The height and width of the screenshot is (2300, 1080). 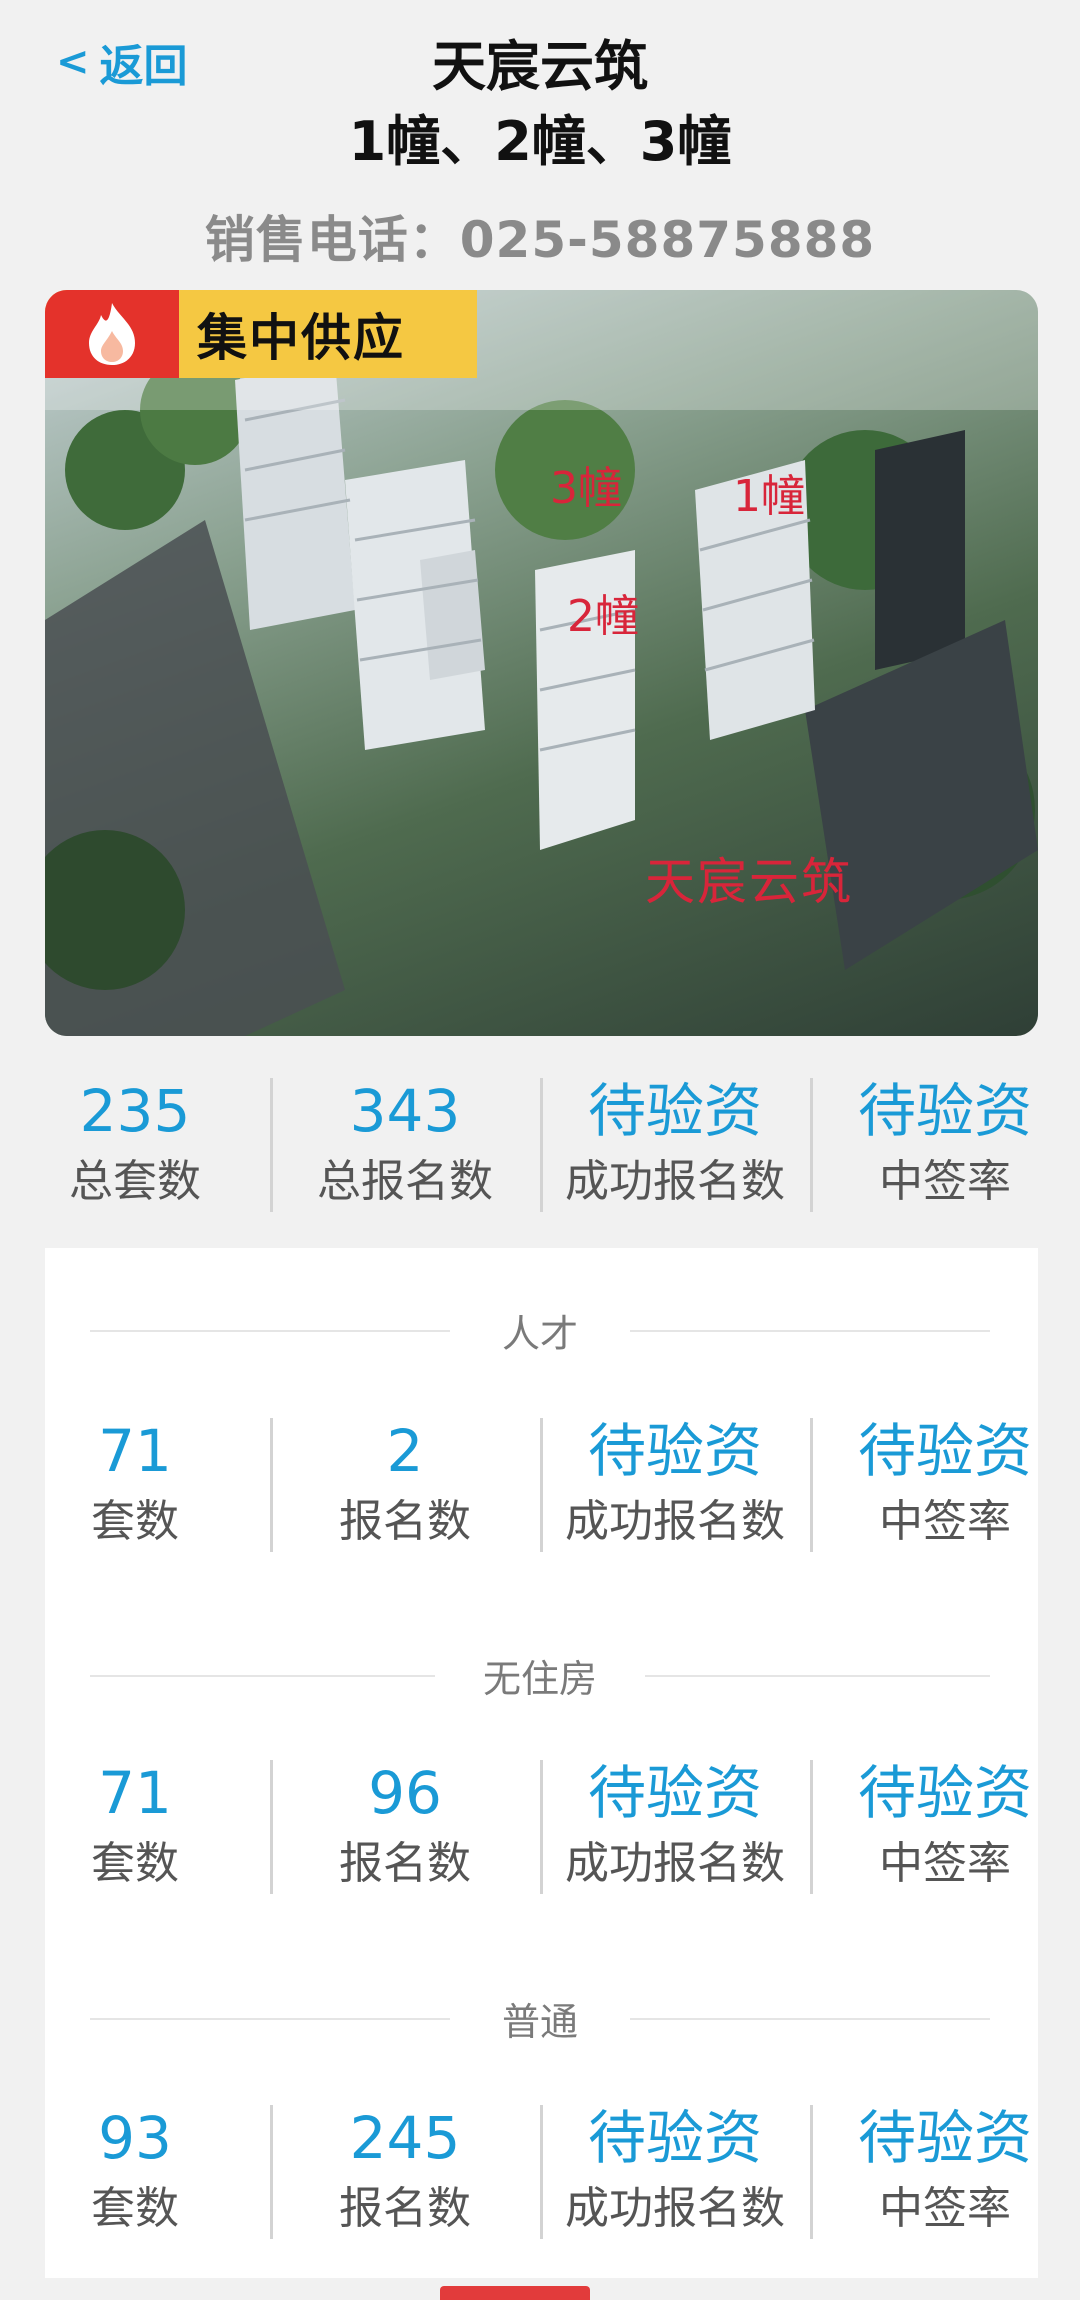 I want to click on stat-value: 245, so click(x=405, y=2137).